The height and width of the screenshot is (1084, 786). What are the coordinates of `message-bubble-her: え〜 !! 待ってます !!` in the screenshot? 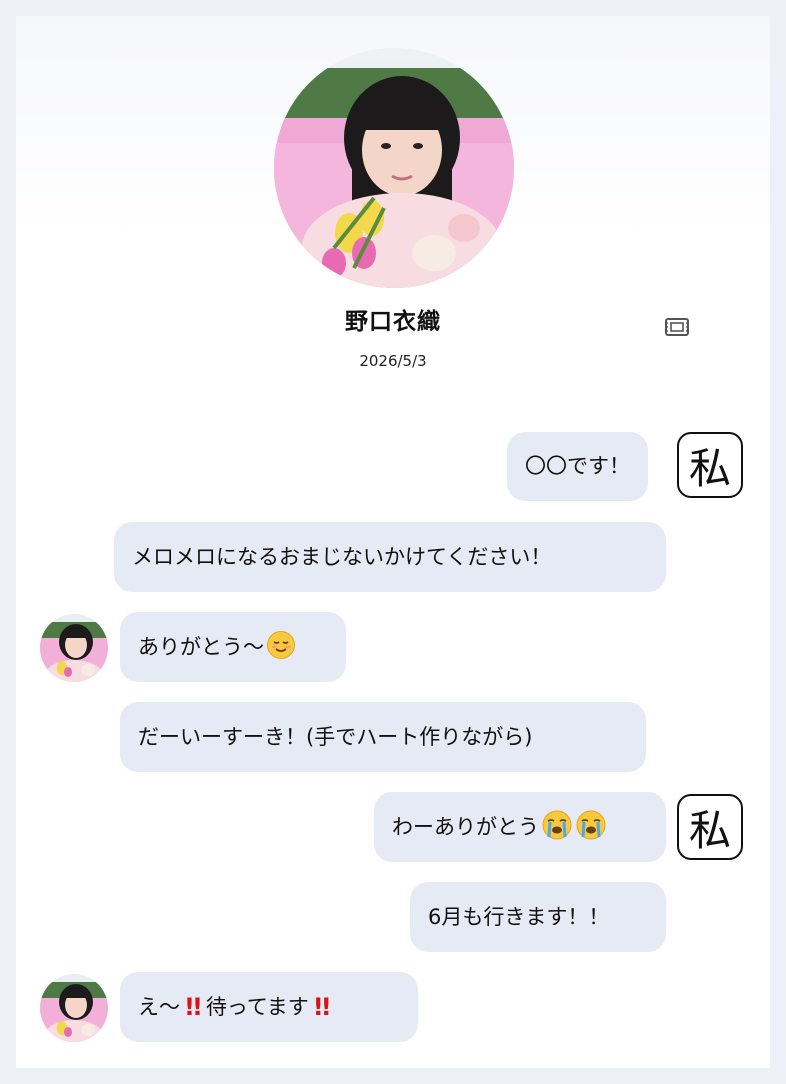 It's located at (269, 1007).